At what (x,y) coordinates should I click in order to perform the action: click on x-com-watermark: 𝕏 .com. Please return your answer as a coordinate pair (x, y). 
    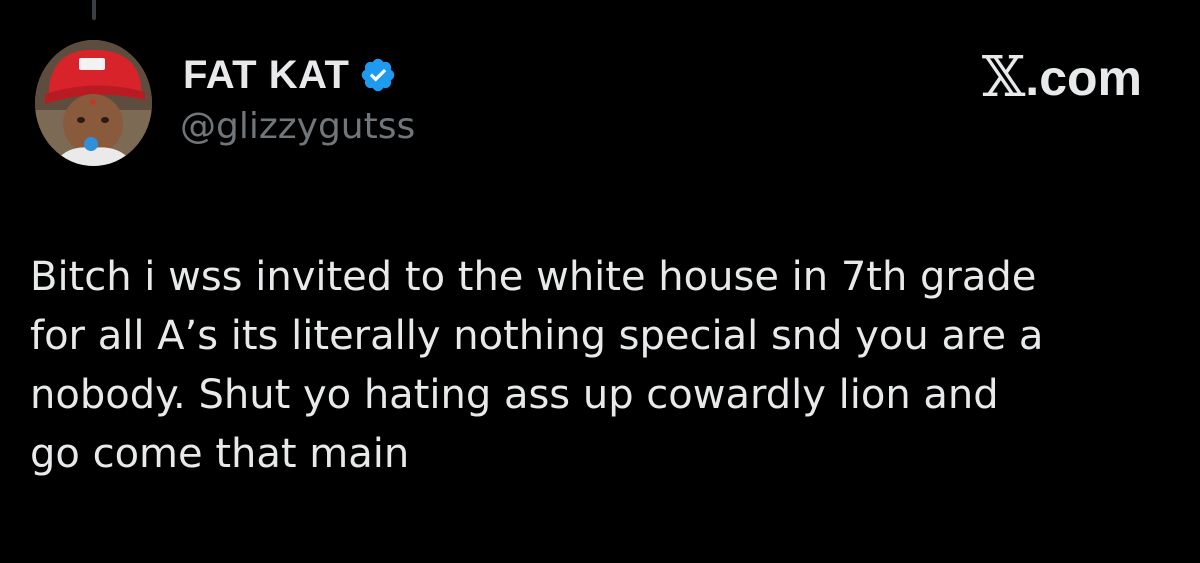
    Looking at the image, I should click on (1062, 78).